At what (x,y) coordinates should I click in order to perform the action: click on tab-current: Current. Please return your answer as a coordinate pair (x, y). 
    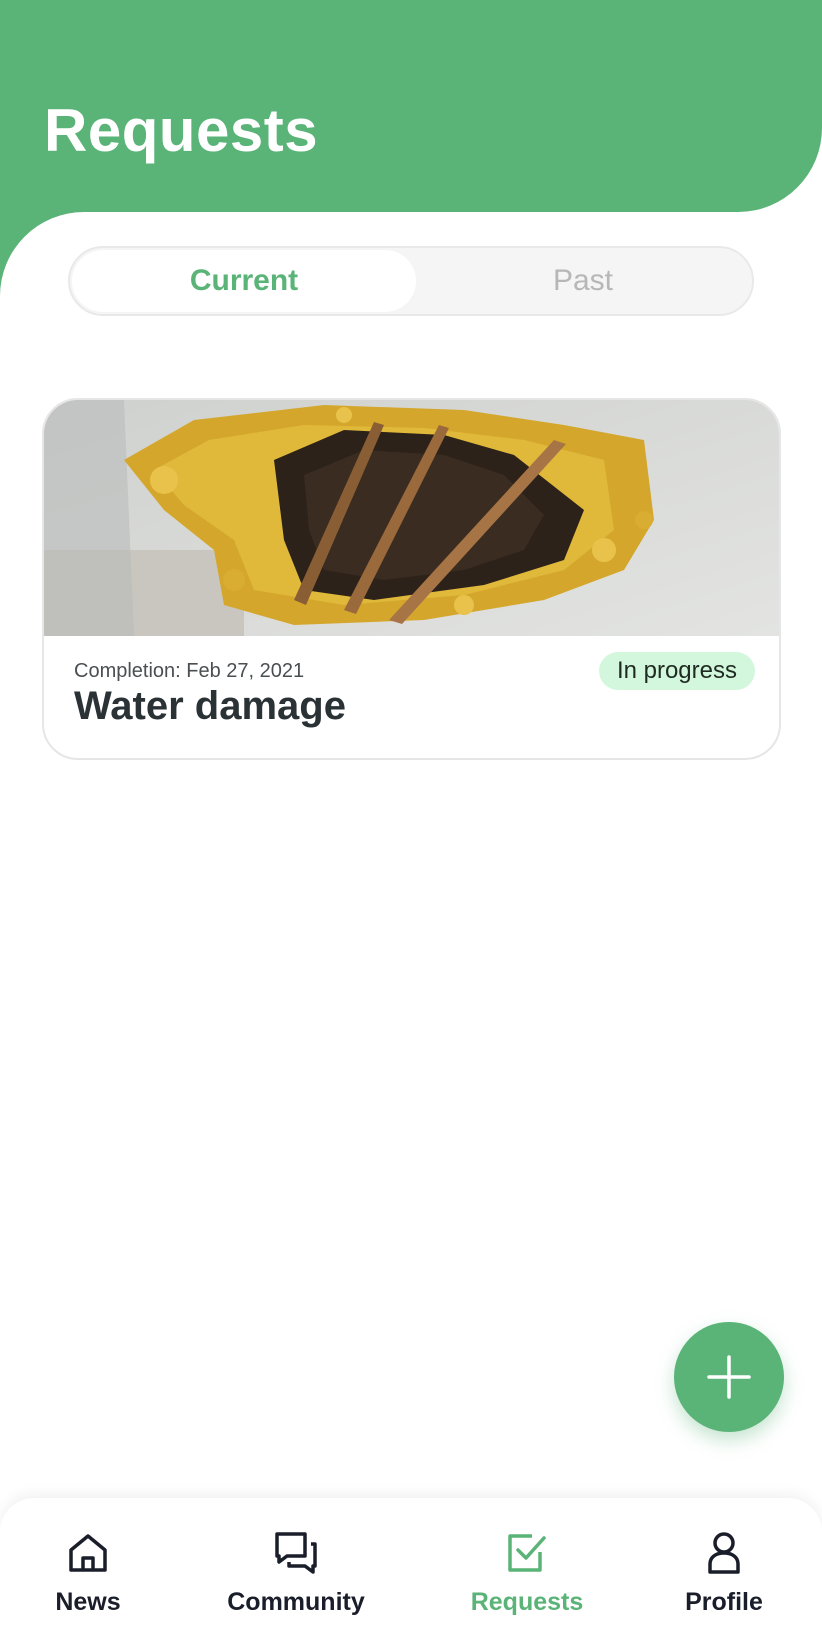
    Looking at the image, I should click on (244, 281).